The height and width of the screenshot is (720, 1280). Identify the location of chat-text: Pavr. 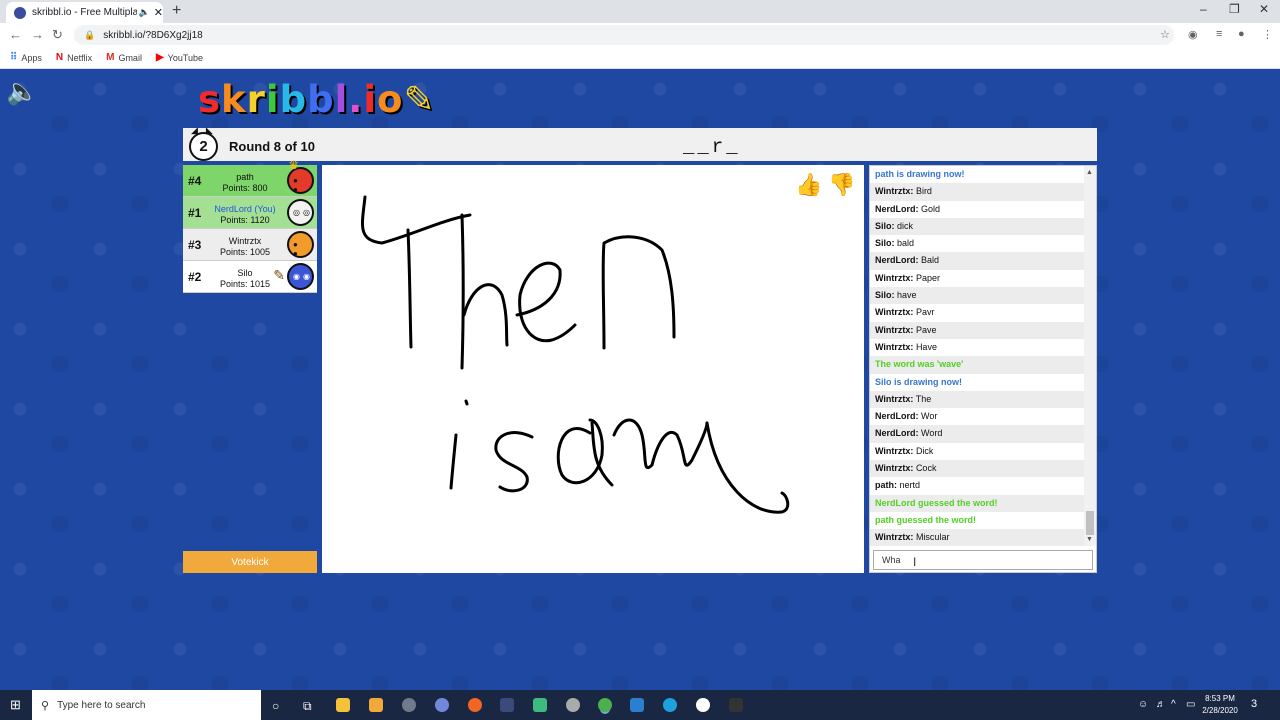
(925, 312).